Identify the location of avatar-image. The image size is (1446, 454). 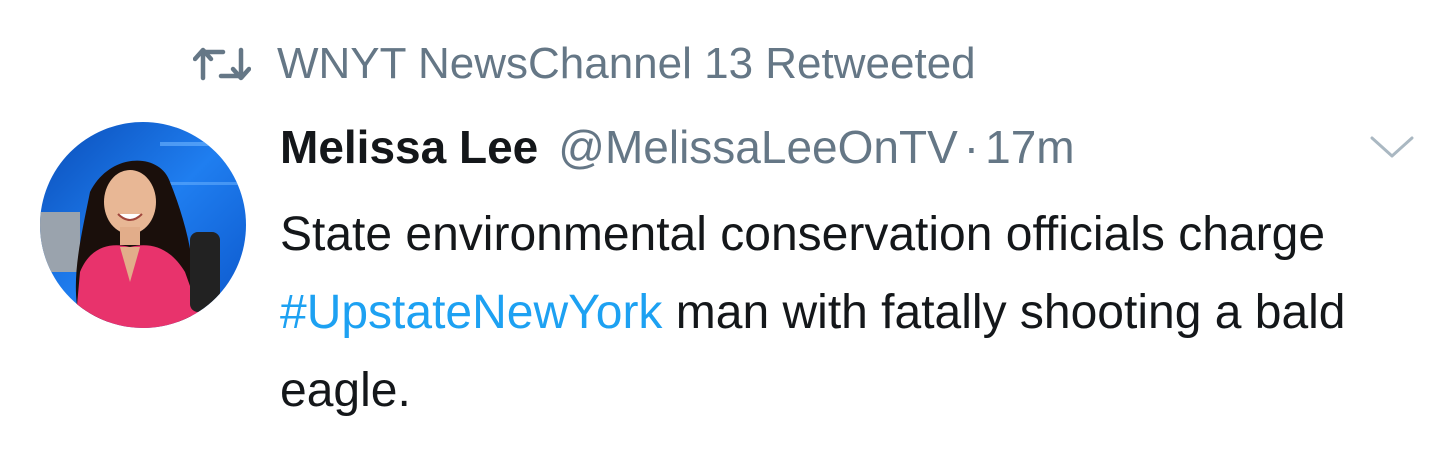
(143, 225).